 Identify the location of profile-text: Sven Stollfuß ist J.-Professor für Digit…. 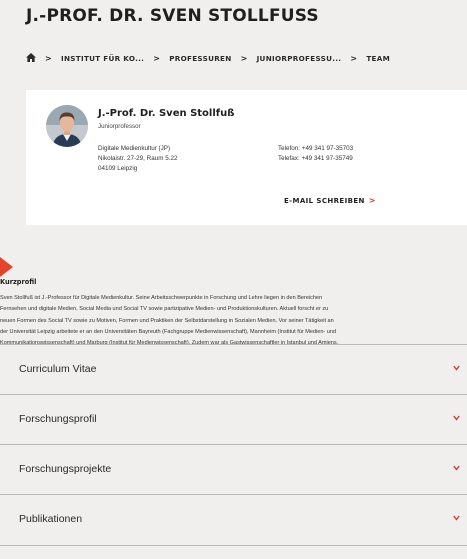
(233, 321).